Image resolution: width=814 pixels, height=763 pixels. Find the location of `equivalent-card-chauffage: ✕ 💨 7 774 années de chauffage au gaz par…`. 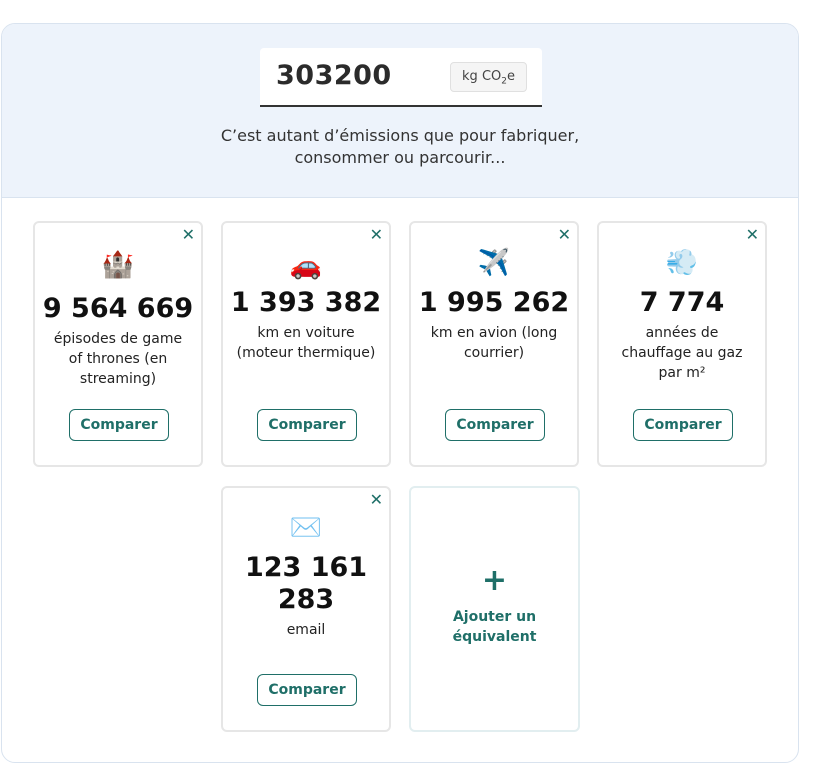

equivalent-card-chauffage: ✕ 💨 7 774 années de chauffage au gaz par… is located at coordinates (682, 344).